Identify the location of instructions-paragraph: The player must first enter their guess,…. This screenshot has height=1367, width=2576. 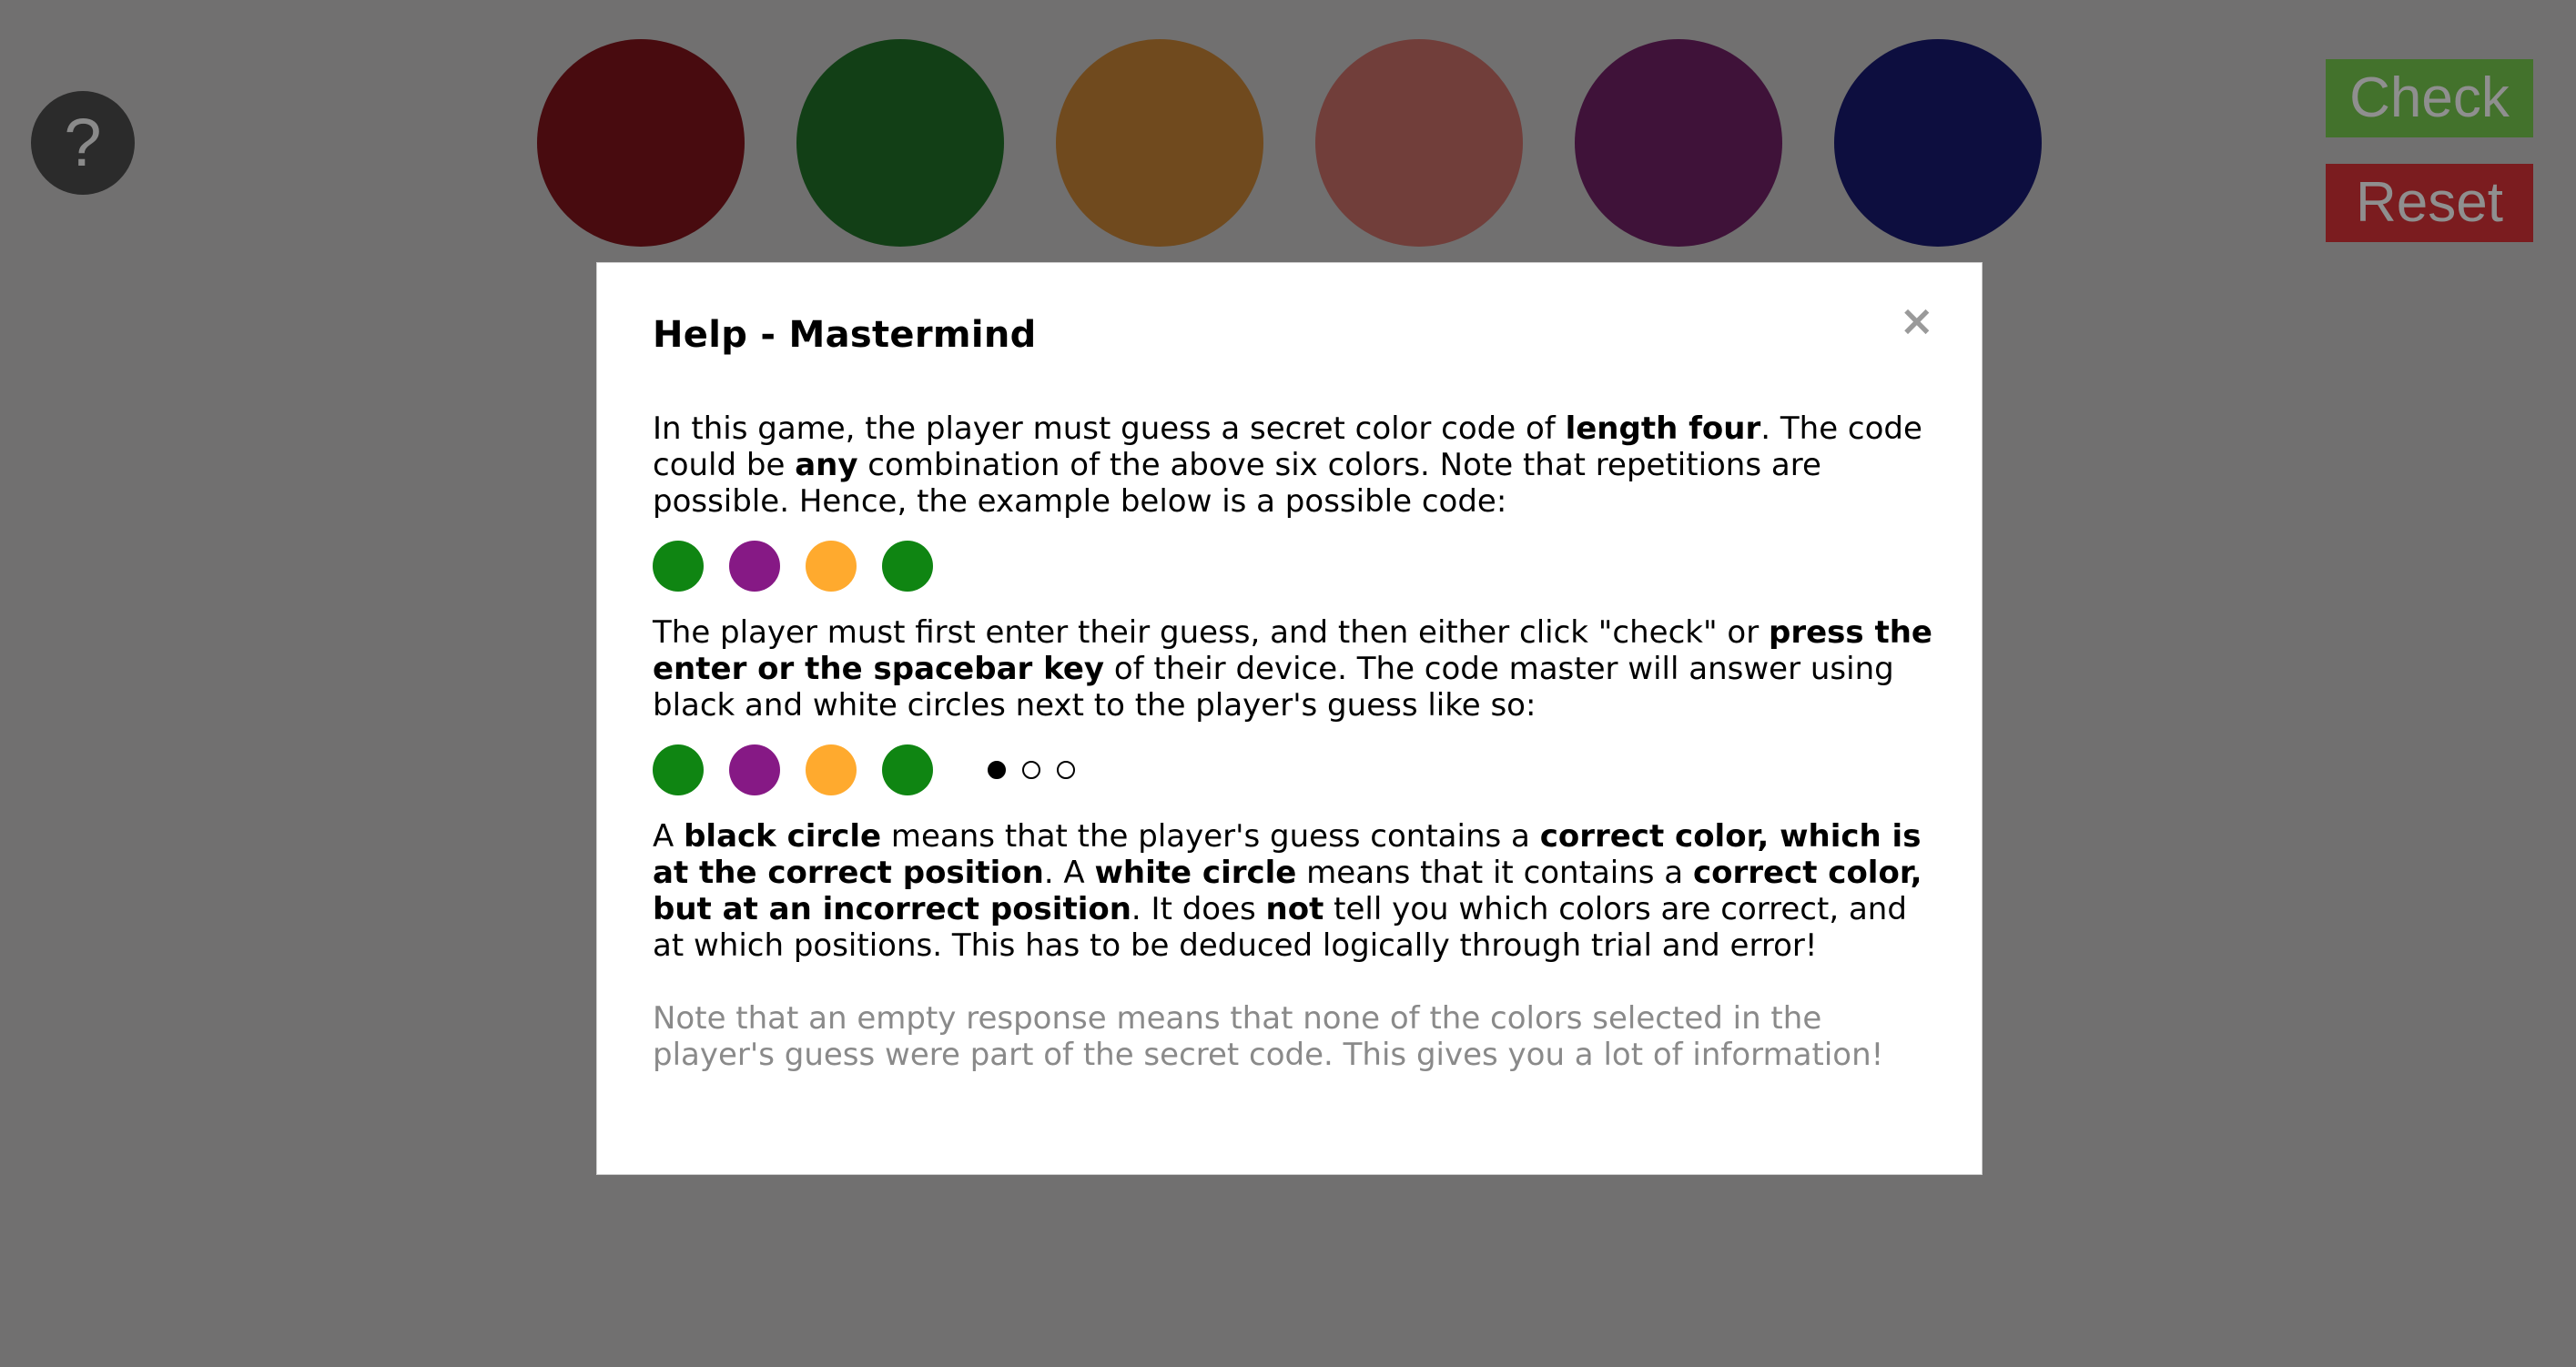
(1292, 669).